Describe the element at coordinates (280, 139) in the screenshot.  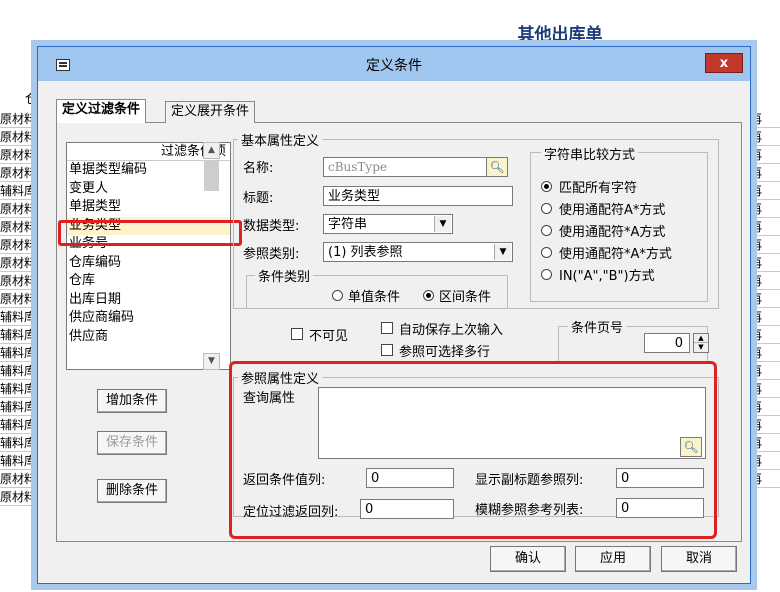
I see `basic-properties-label: 基本属性定义` at that location.